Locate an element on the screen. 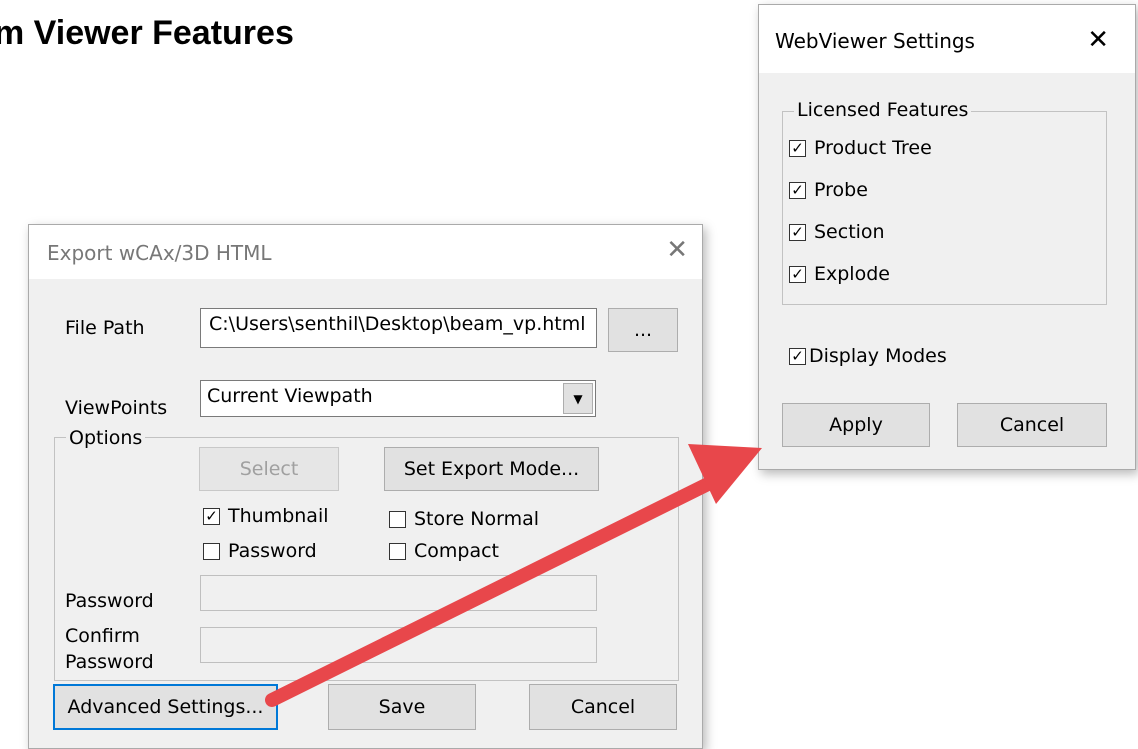 This screenshot has height=749, width=1138. display-modes-label: Display Modes is located at coordinates (878, 356).